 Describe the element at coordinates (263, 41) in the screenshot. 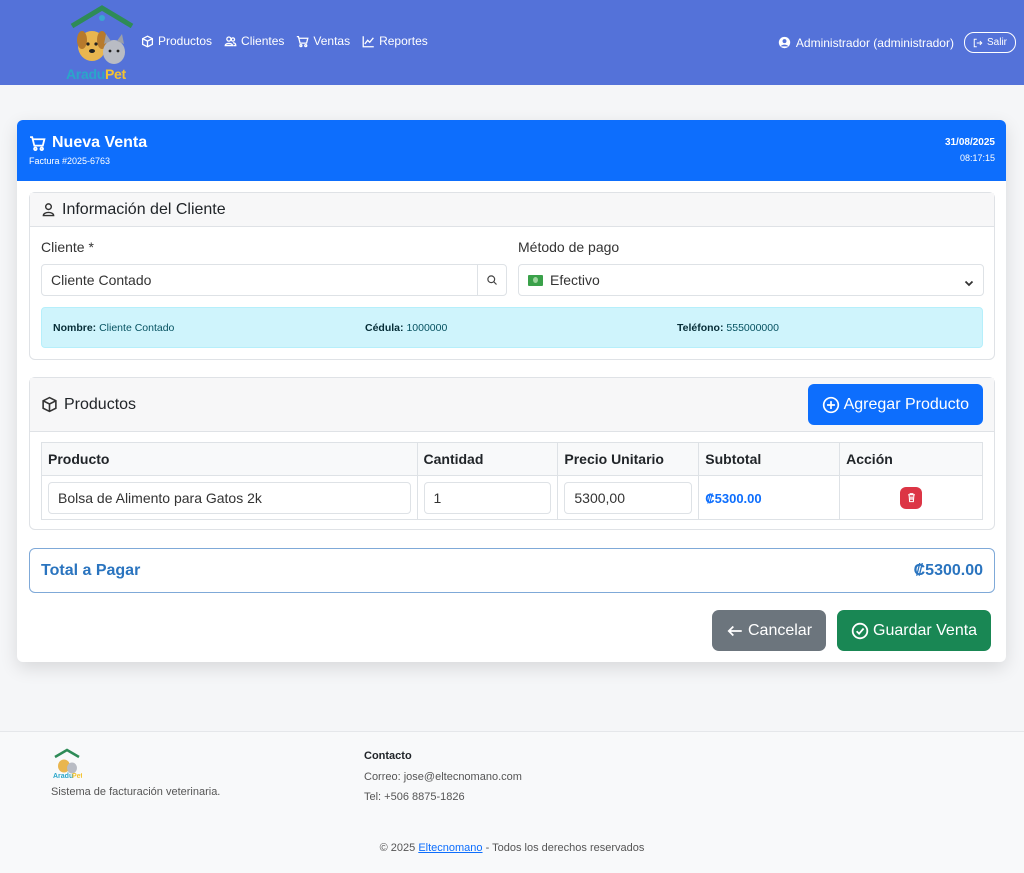

I see `nav-item-label: Clientes` at that location.